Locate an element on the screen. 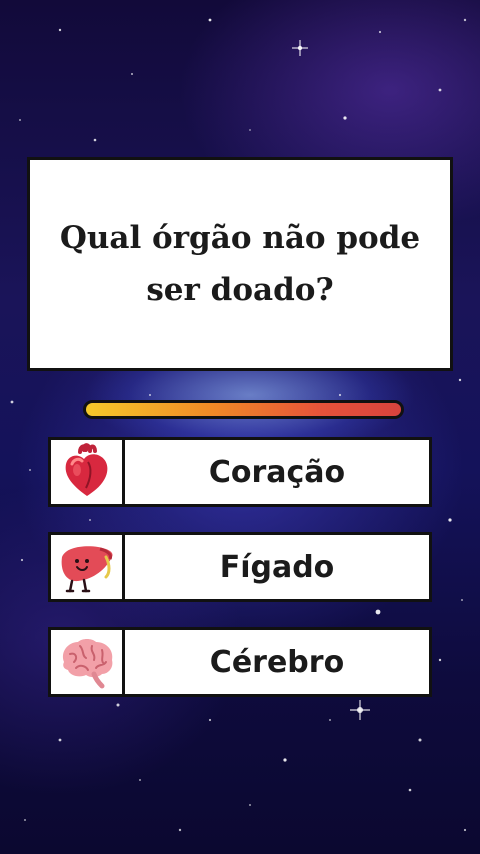 Image resolution: width=480 pixels, height=854 pixels. answer-option-1: Coração is located at coordinates (240, 472).